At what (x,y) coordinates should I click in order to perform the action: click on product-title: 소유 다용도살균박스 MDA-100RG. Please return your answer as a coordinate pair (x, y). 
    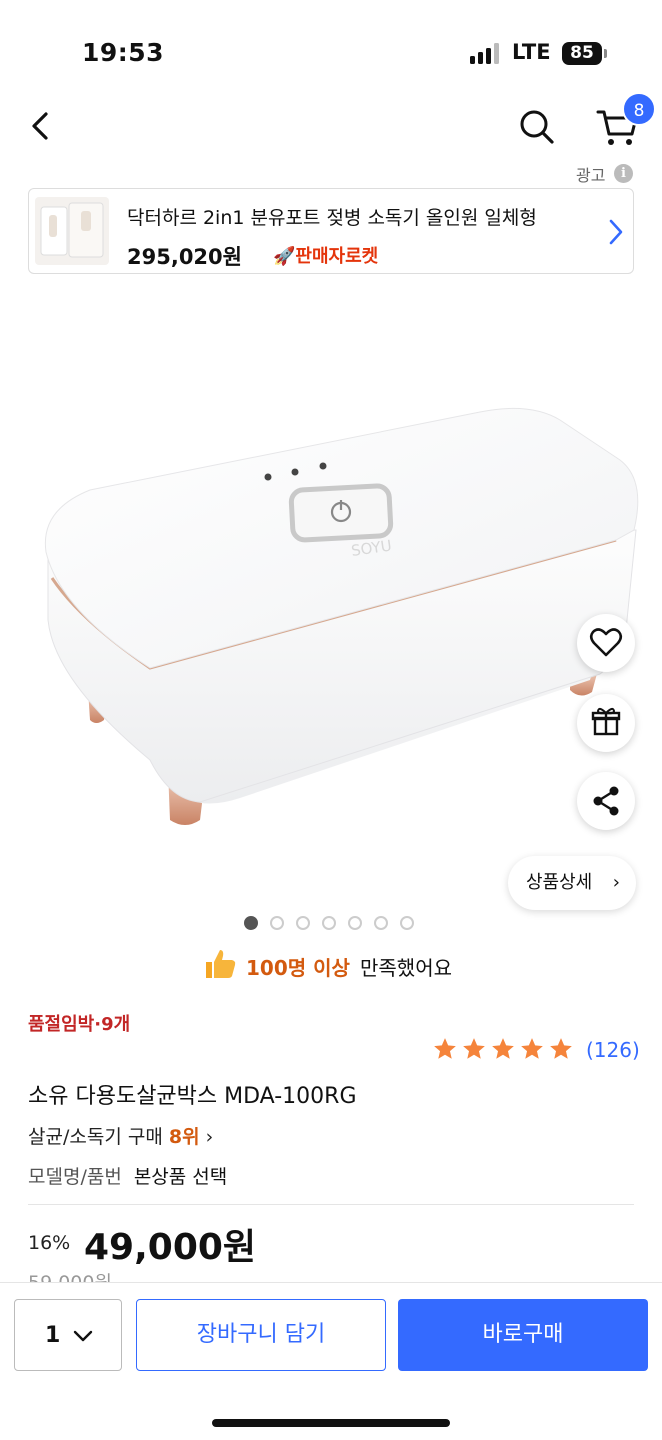
    Looking at the image, I should click on (192, 1096).